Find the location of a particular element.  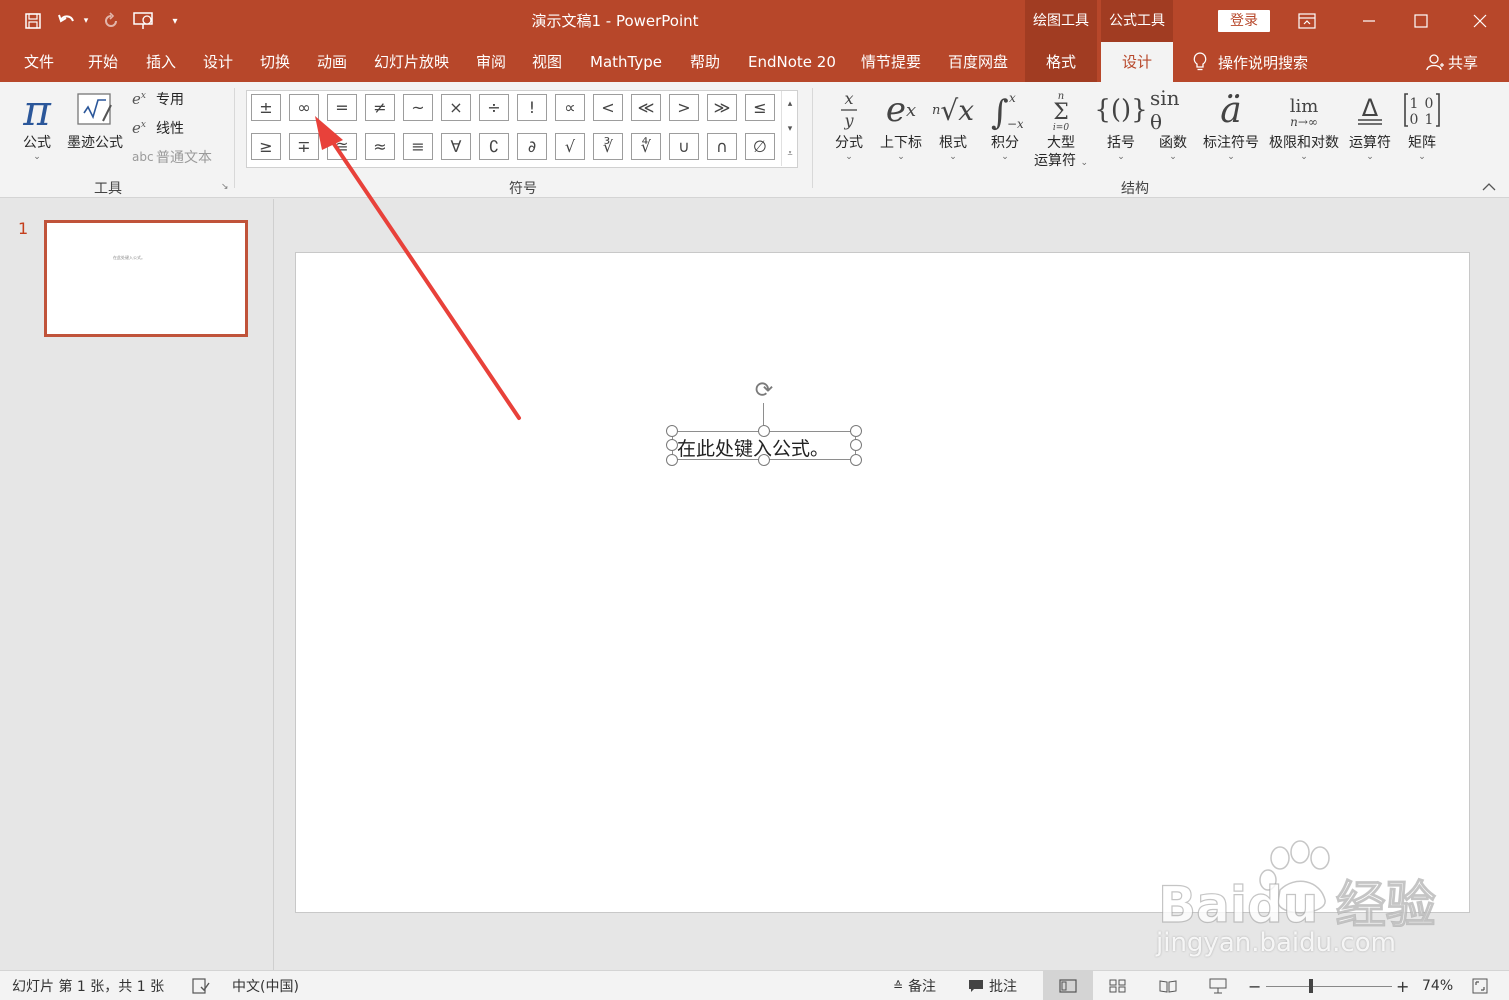

symbol-button: ≫ is located at coordinates (722, 107).